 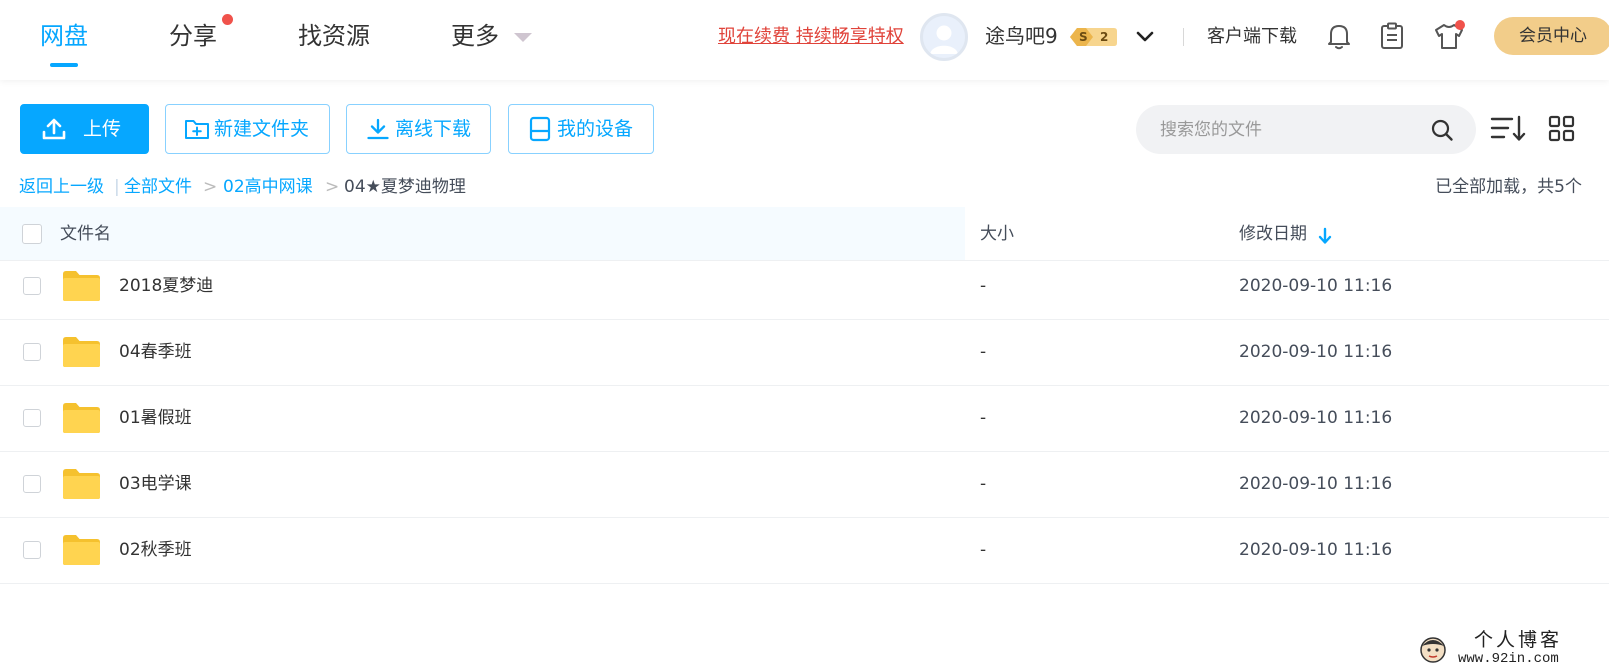 I want to click on upload-button: 上传, so click(x=84, y=129).